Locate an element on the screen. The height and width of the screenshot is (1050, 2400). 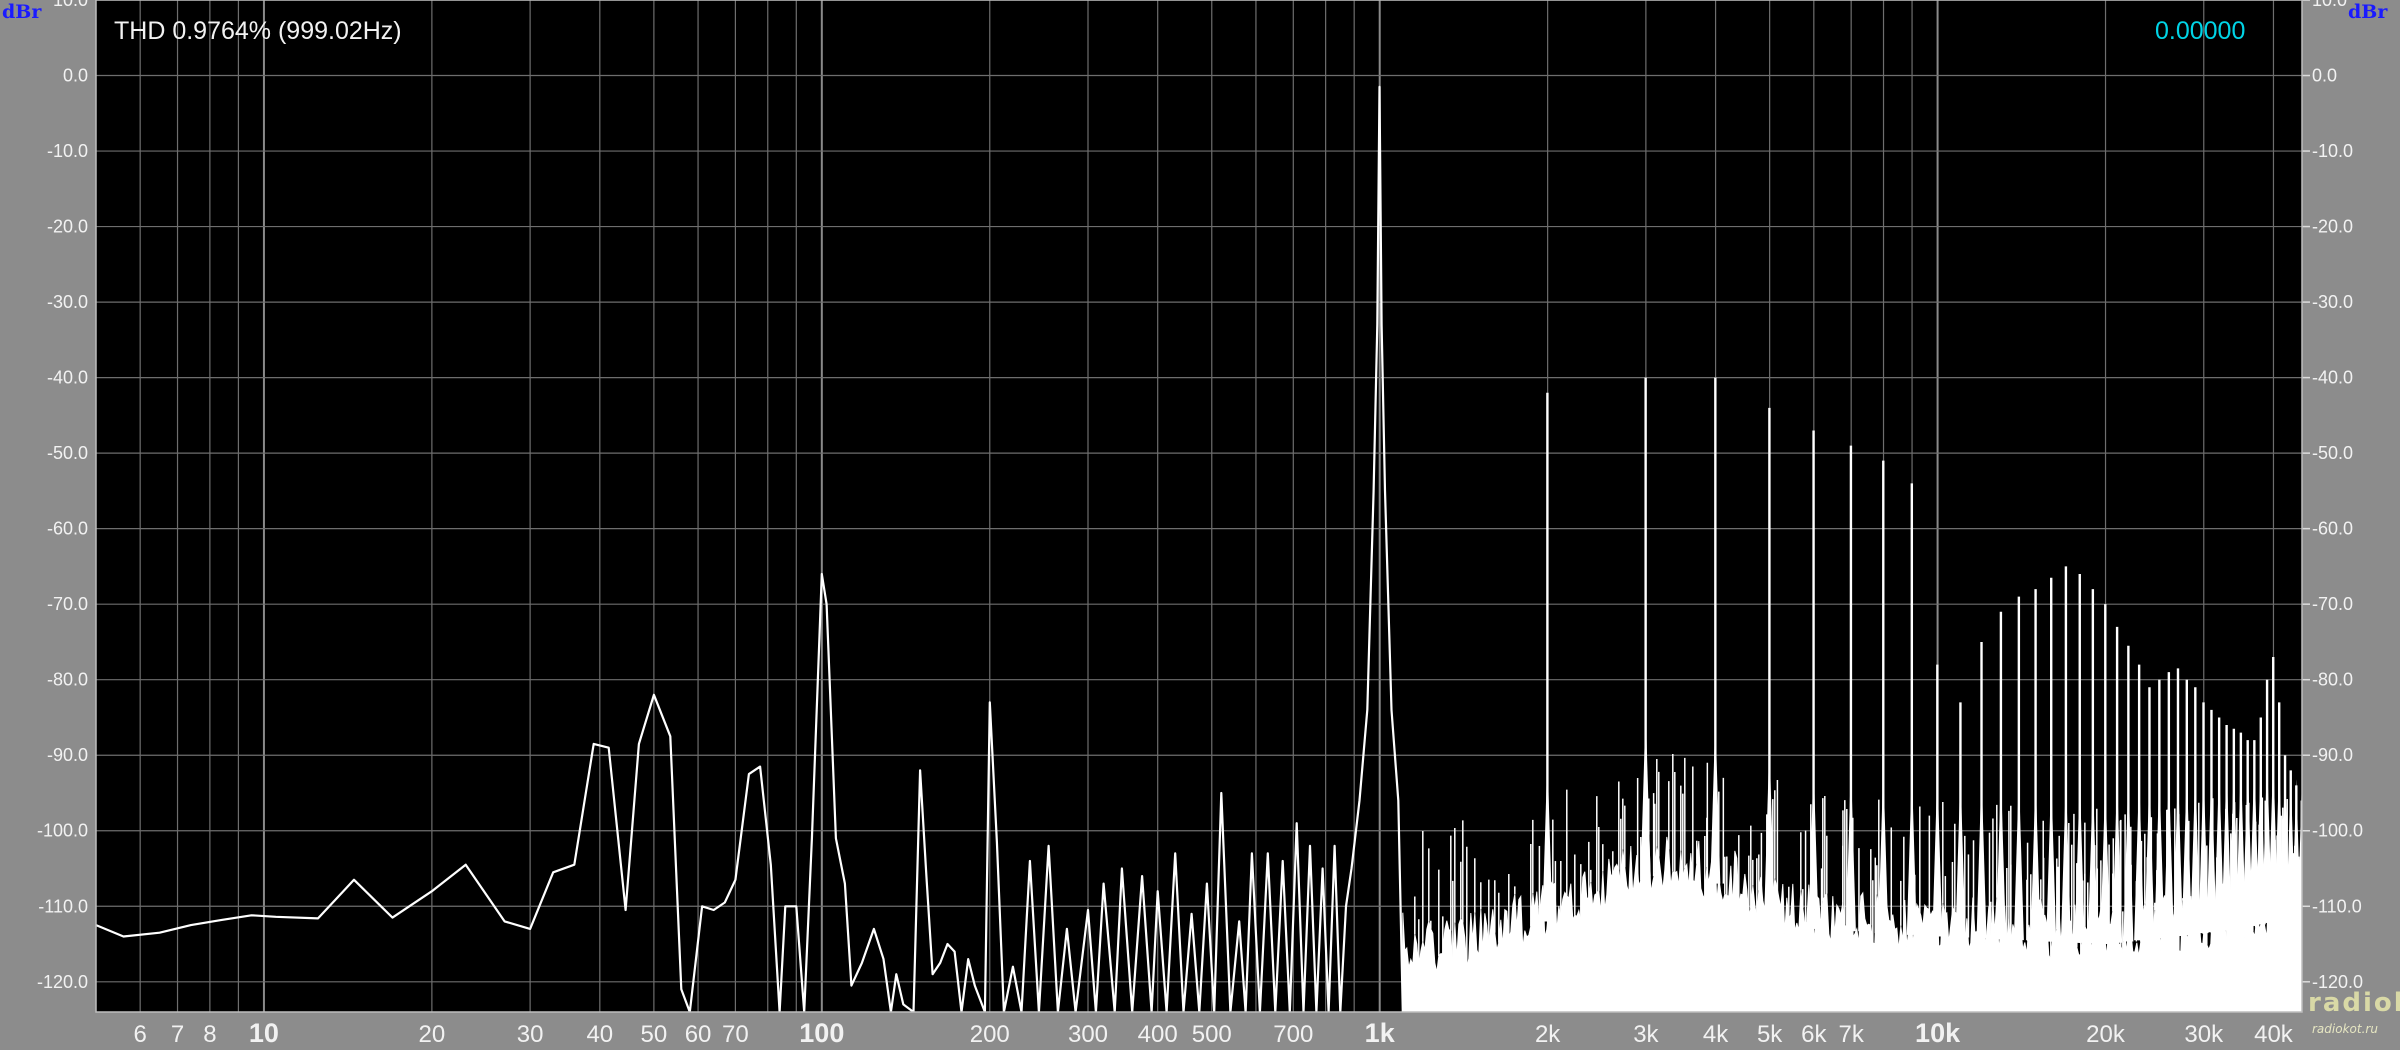
y-tick-label-left: -80.0 is located at coordinates (67, 680).